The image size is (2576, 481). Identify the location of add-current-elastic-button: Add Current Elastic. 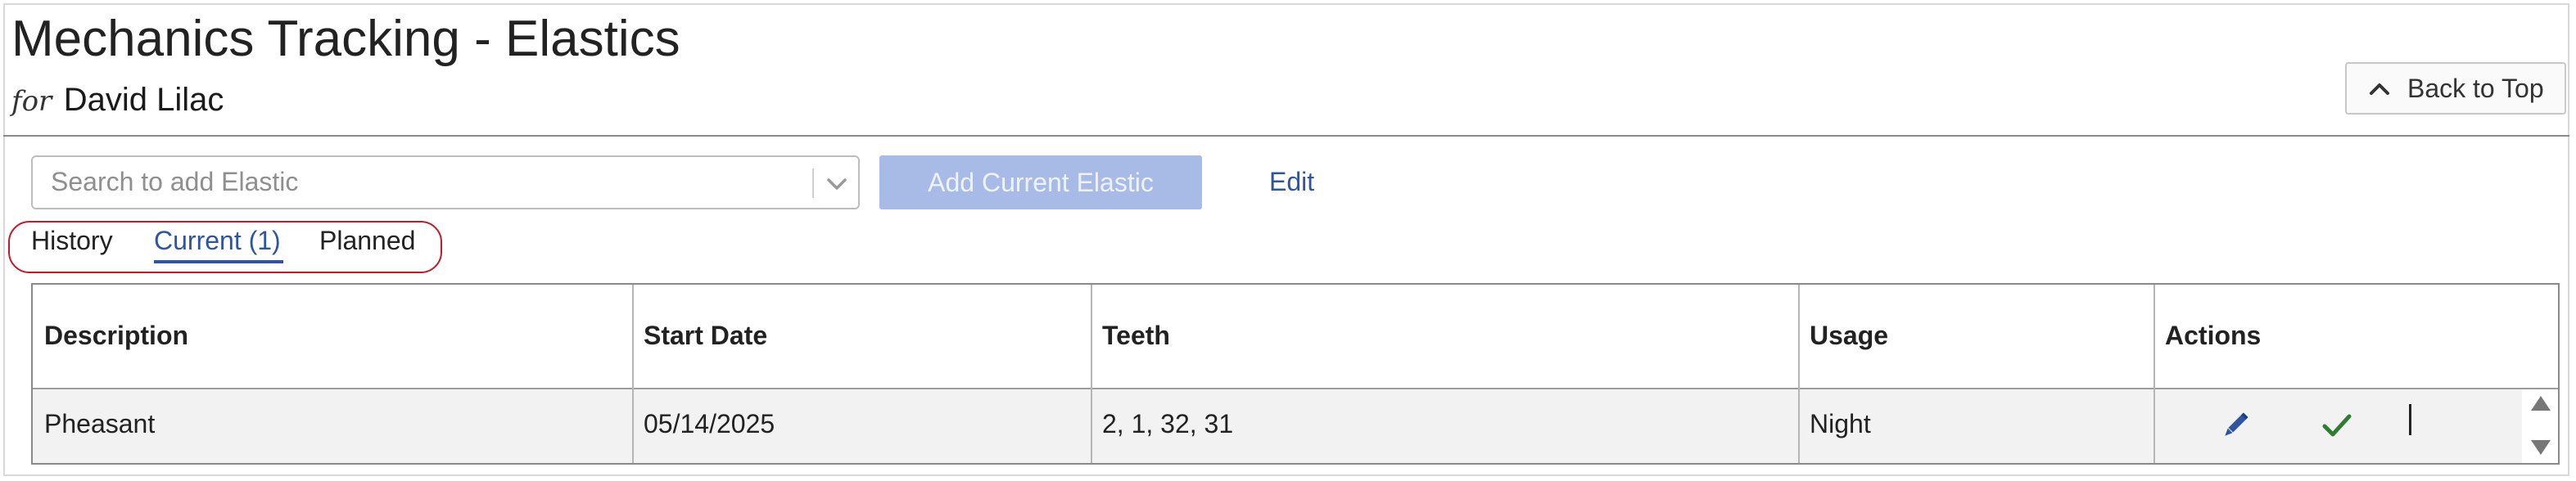
(1040, 182).